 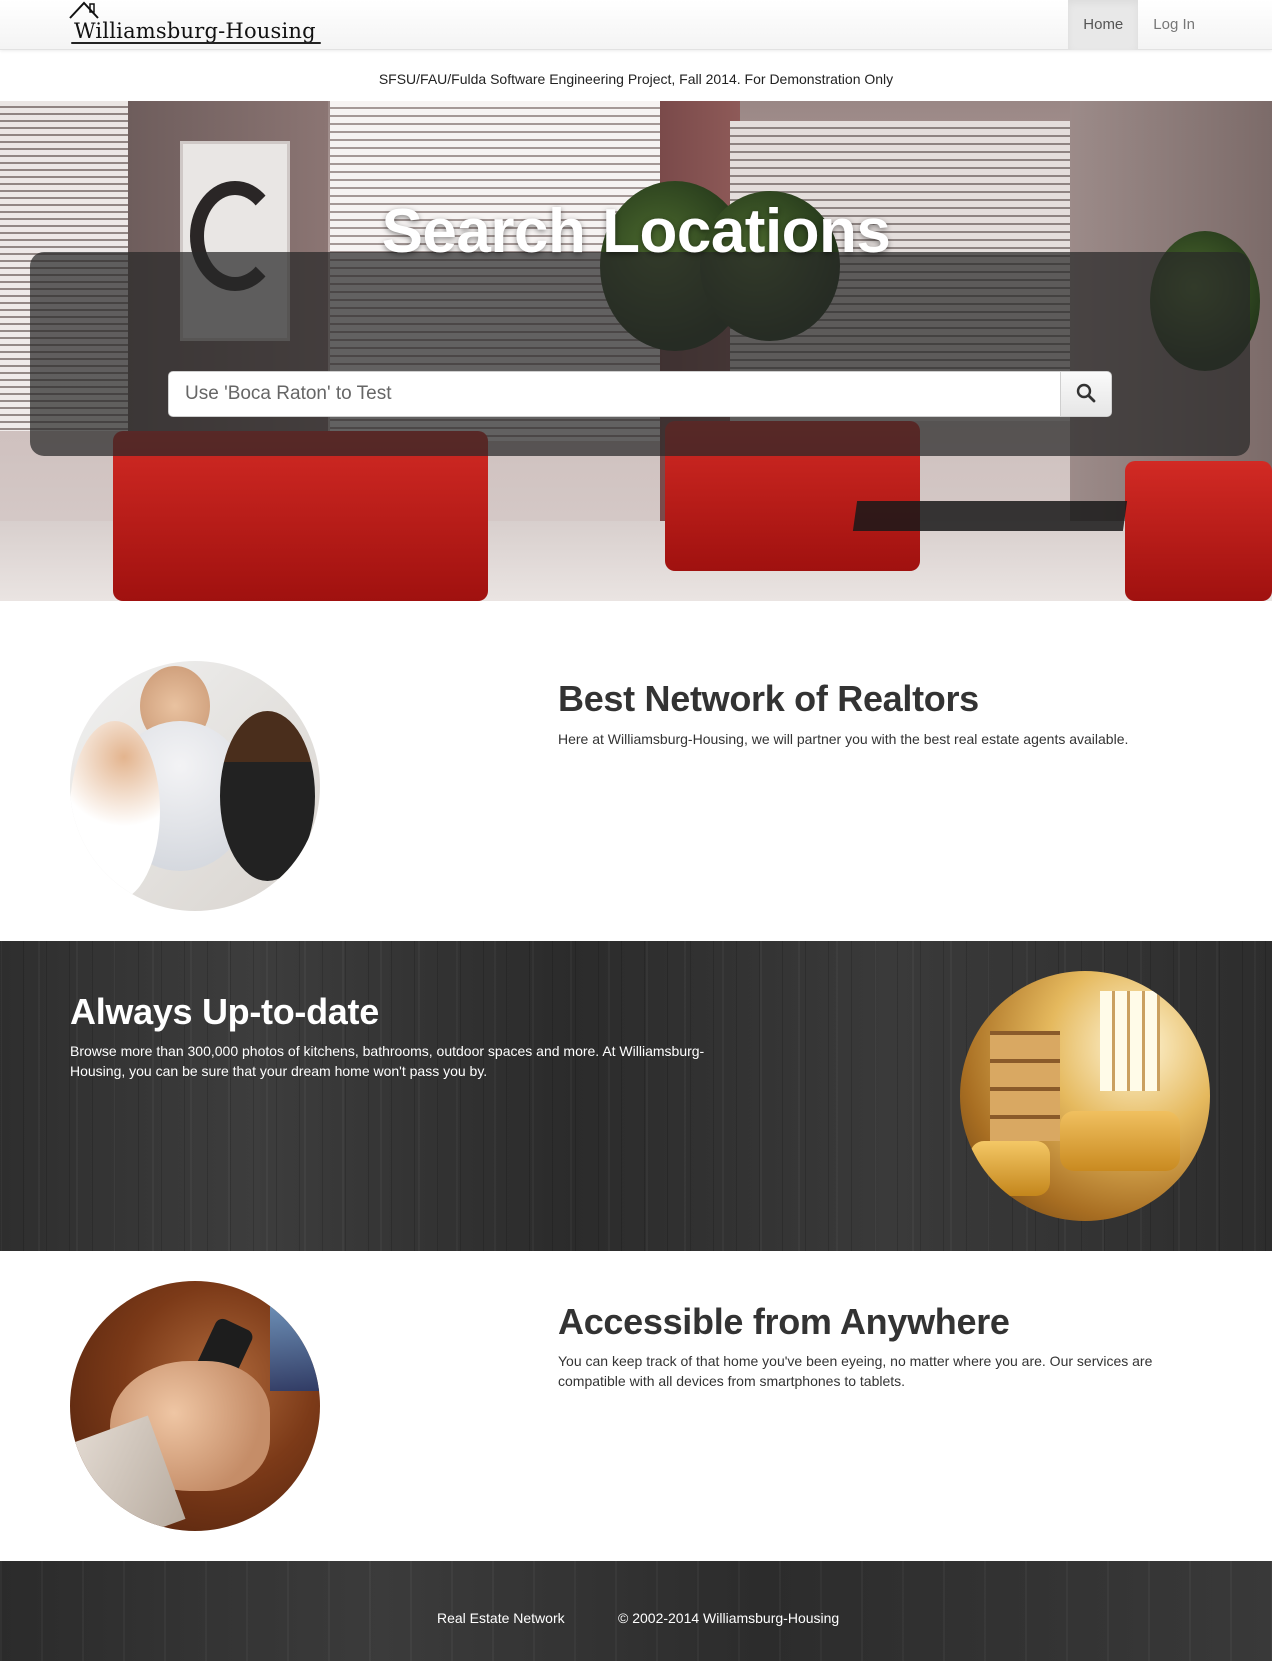 I want to click on smartphone-photo, so click(x=195, y=1406).